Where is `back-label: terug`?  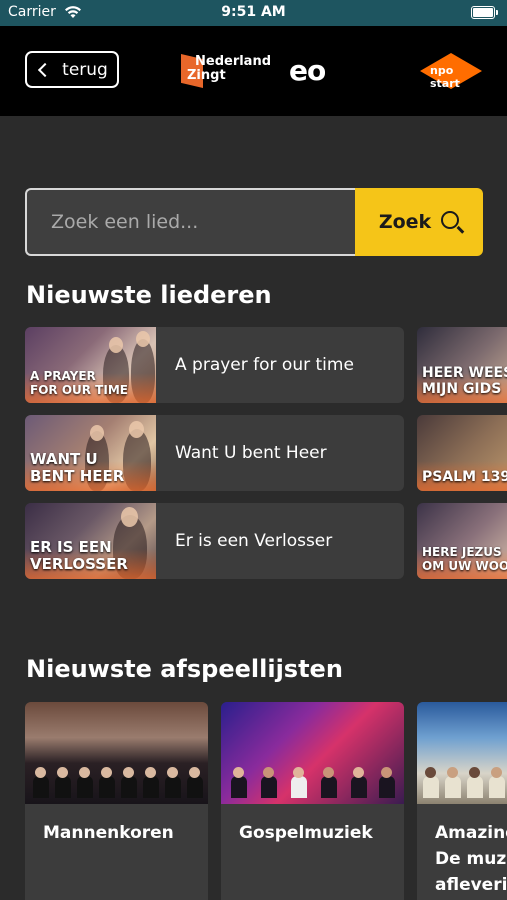
back-label: terug is located at coordinates (85, 69).